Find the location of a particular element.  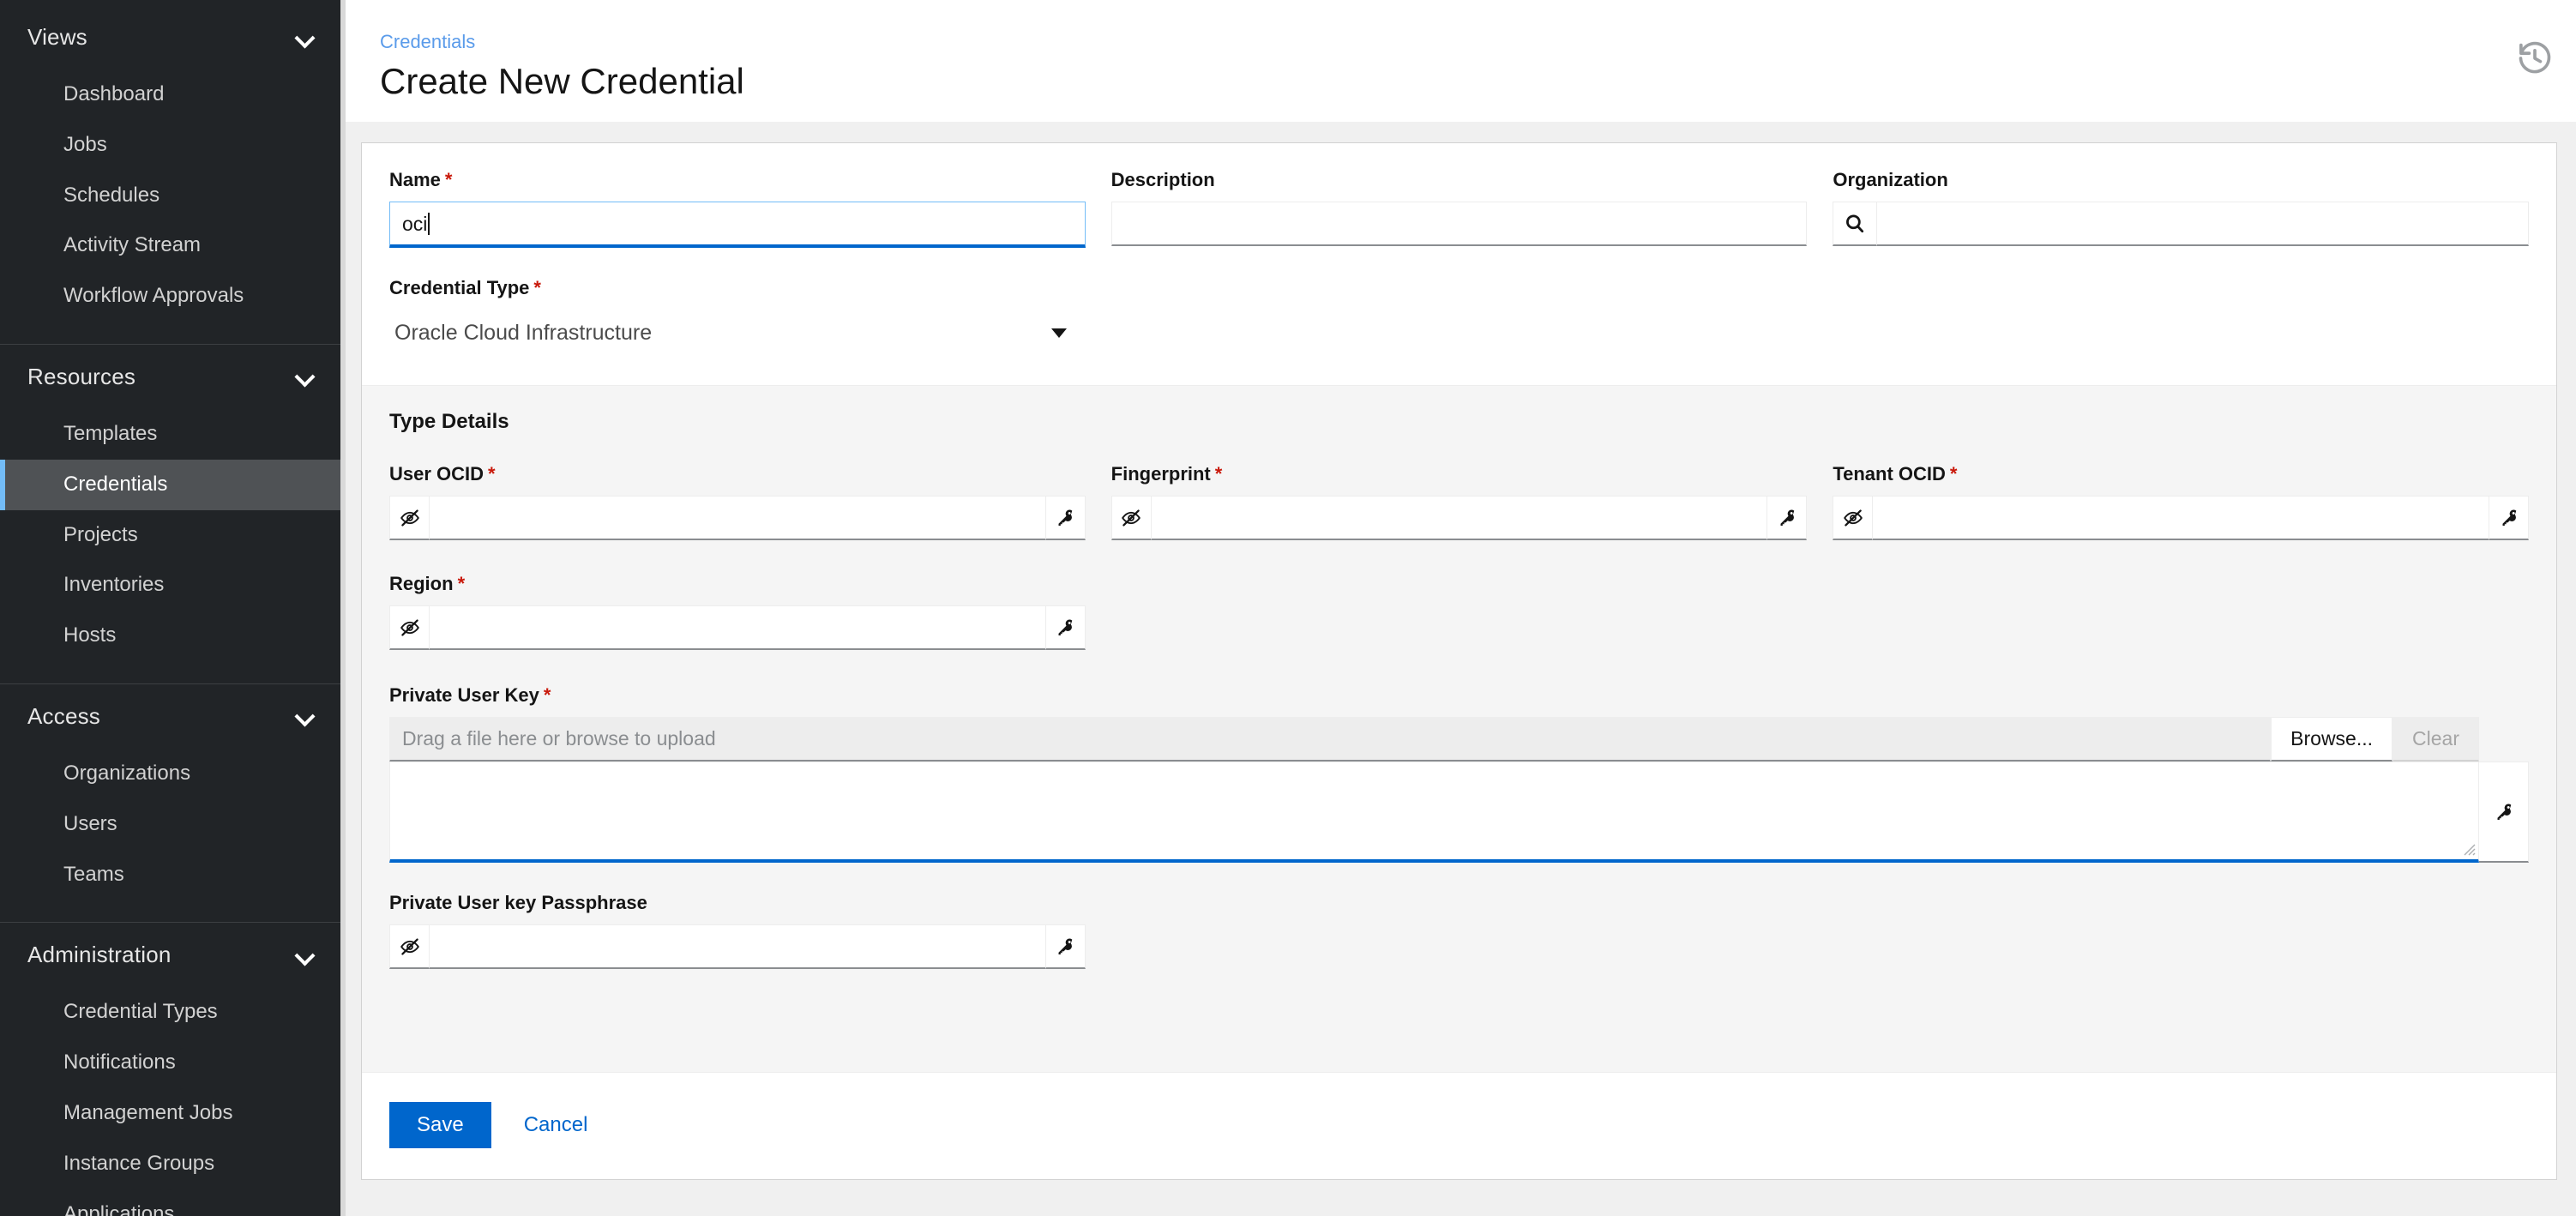

passphrase-input is located at coordinates (737, 947).